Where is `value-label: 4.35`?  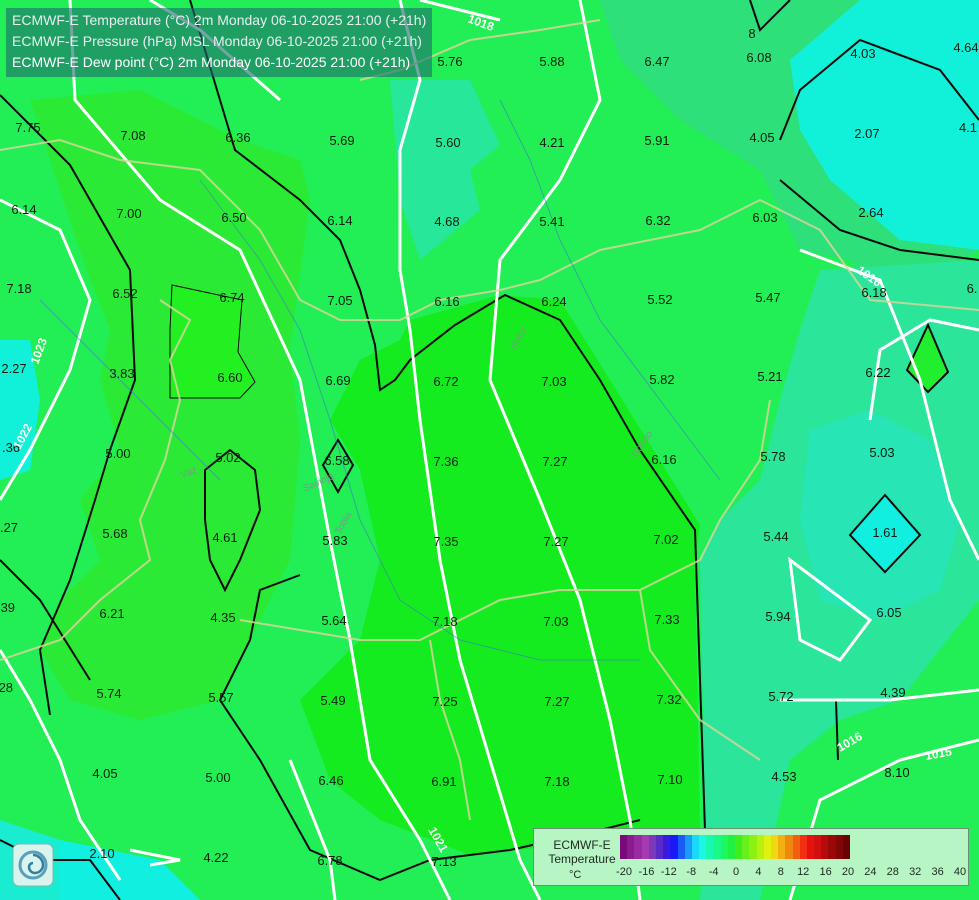 value-label: 4.35 is located at coordinates (222, 617).